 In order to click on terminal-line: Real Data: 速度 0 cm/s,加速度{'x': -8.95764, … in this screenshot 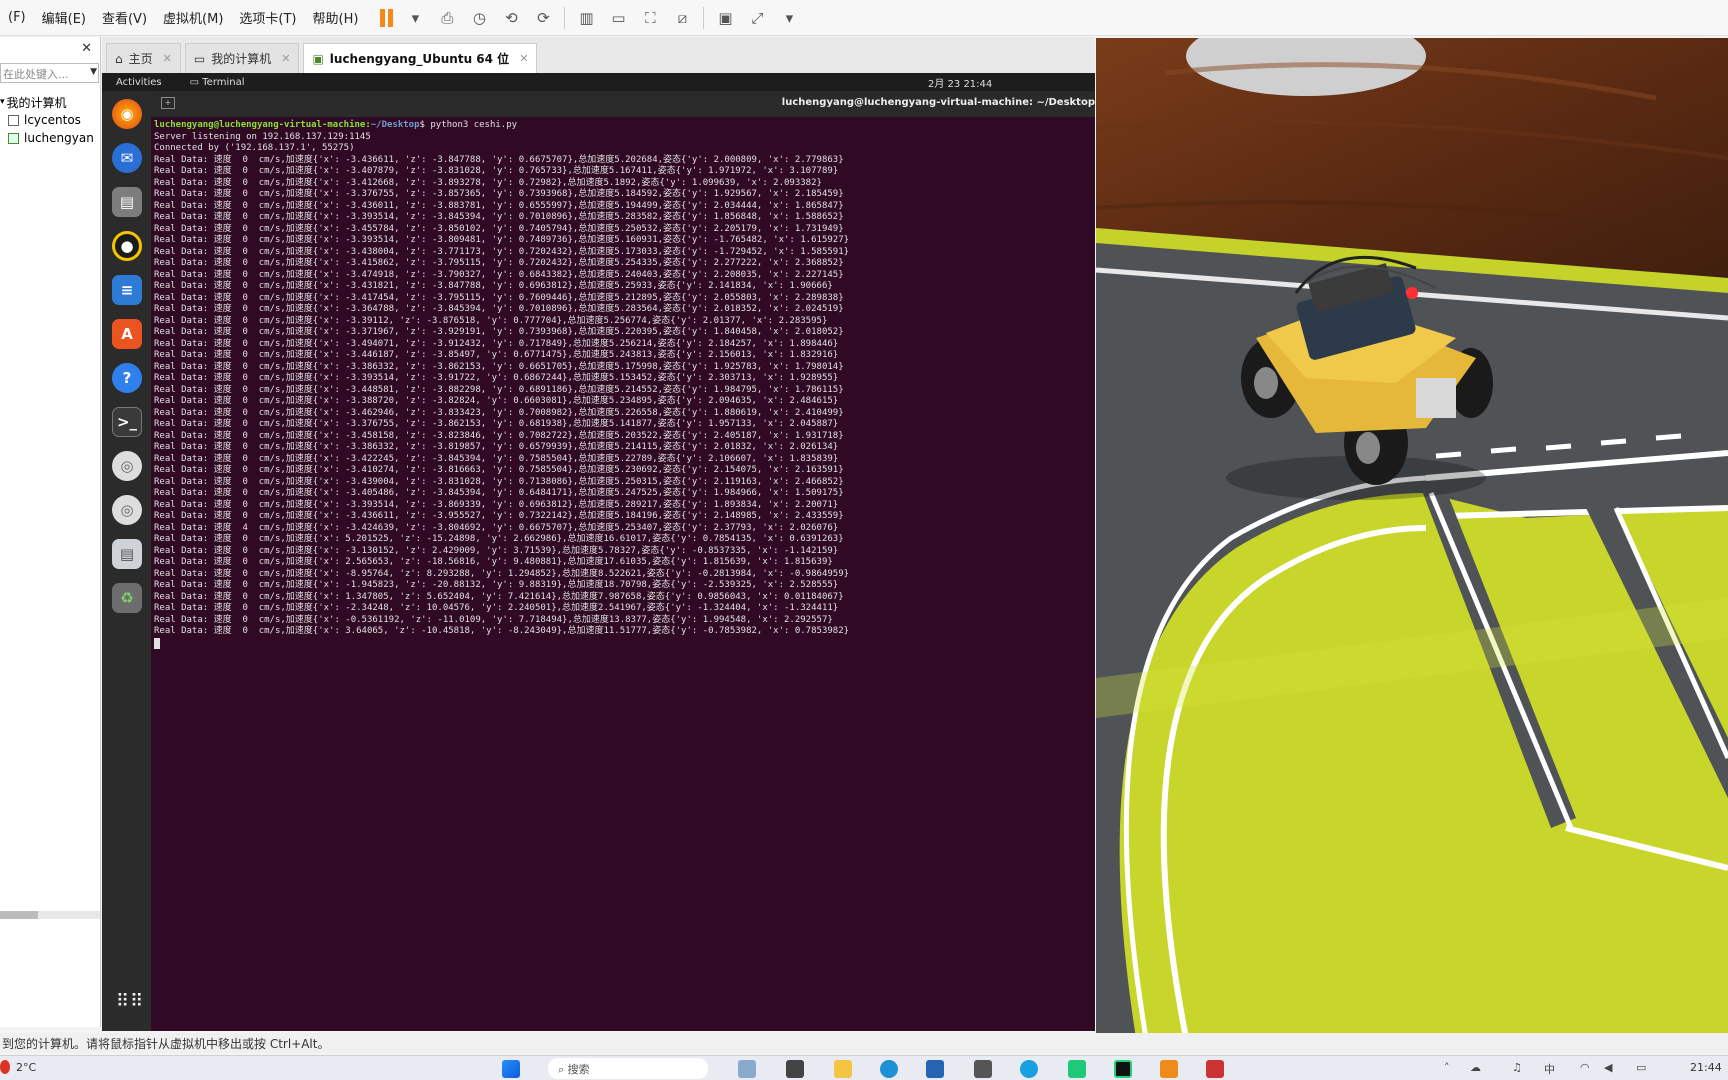, I will do `click(502, 573)`.